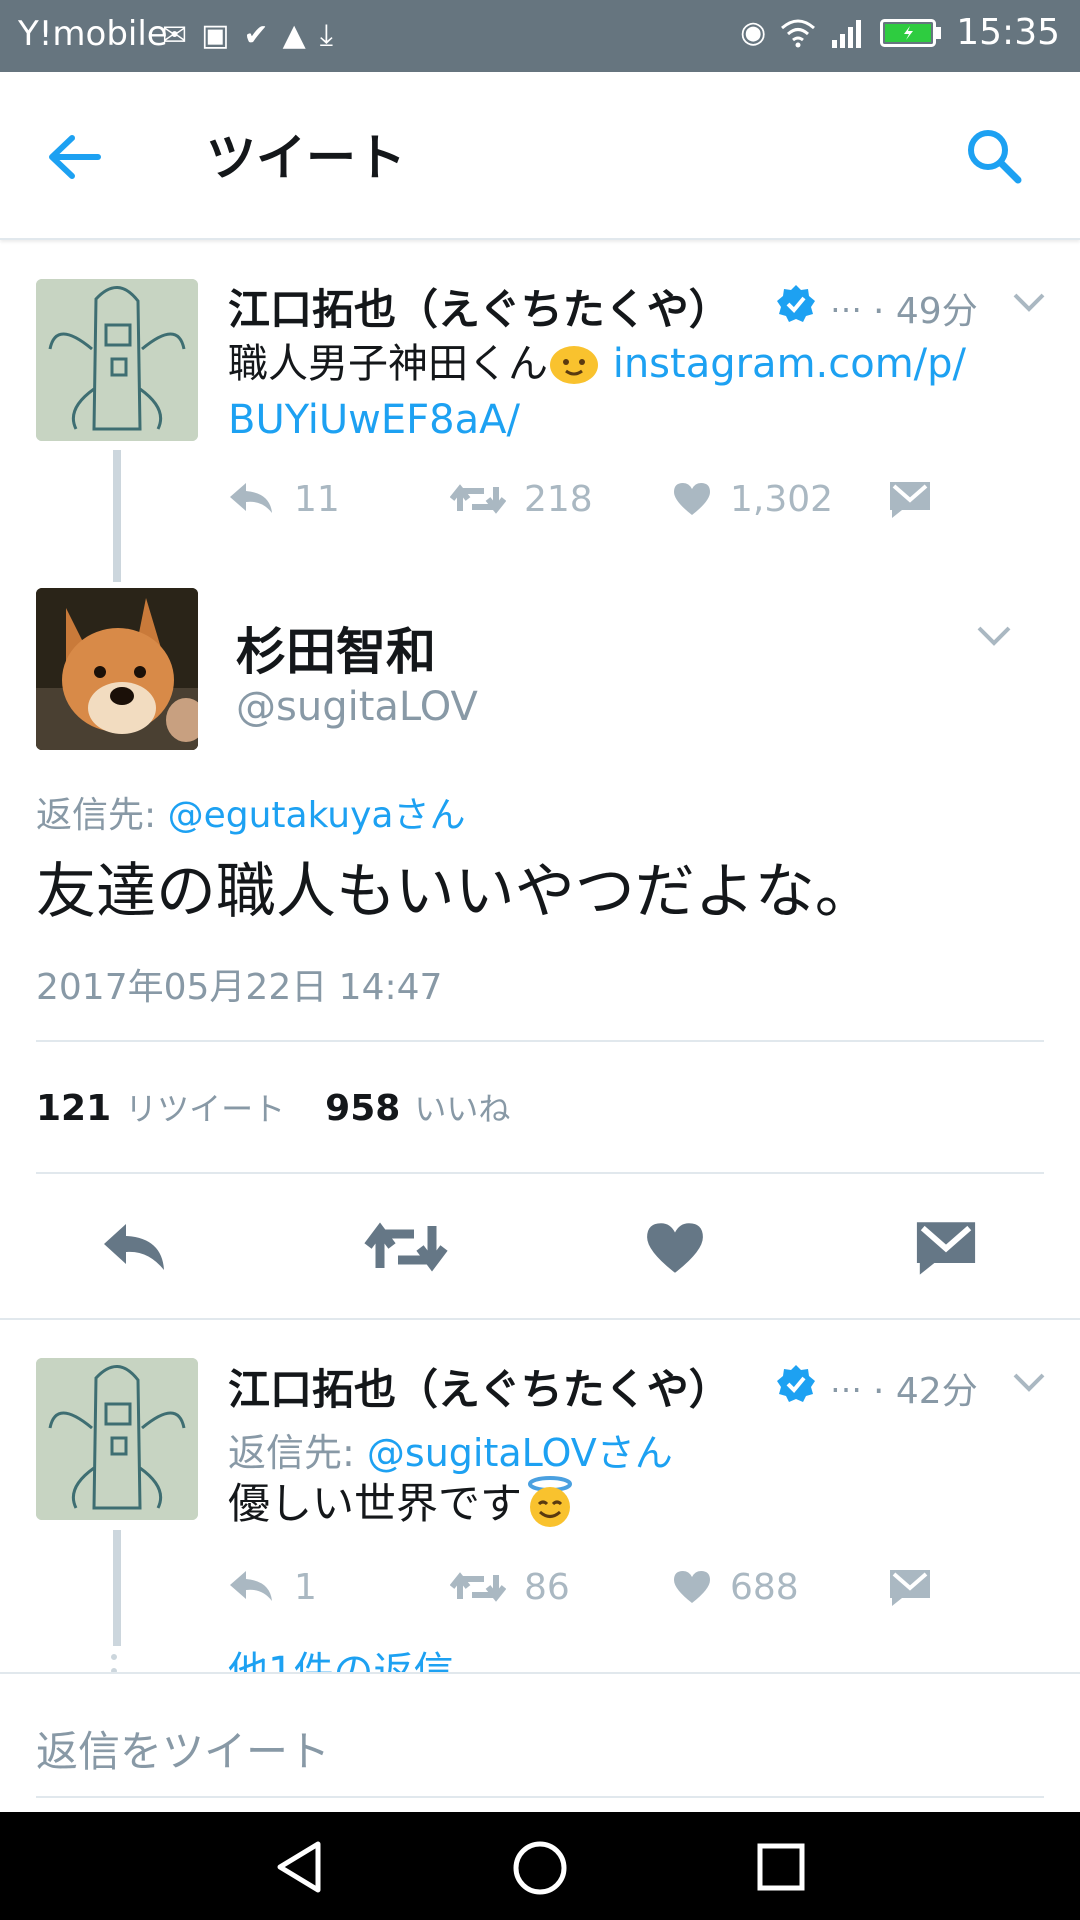 The height and width of the screenshot is (1920, 1080). What do you see at coordinates (117, 1664) in the screenshot?
I see `thread-dots` at bounding box center [117, 1664].